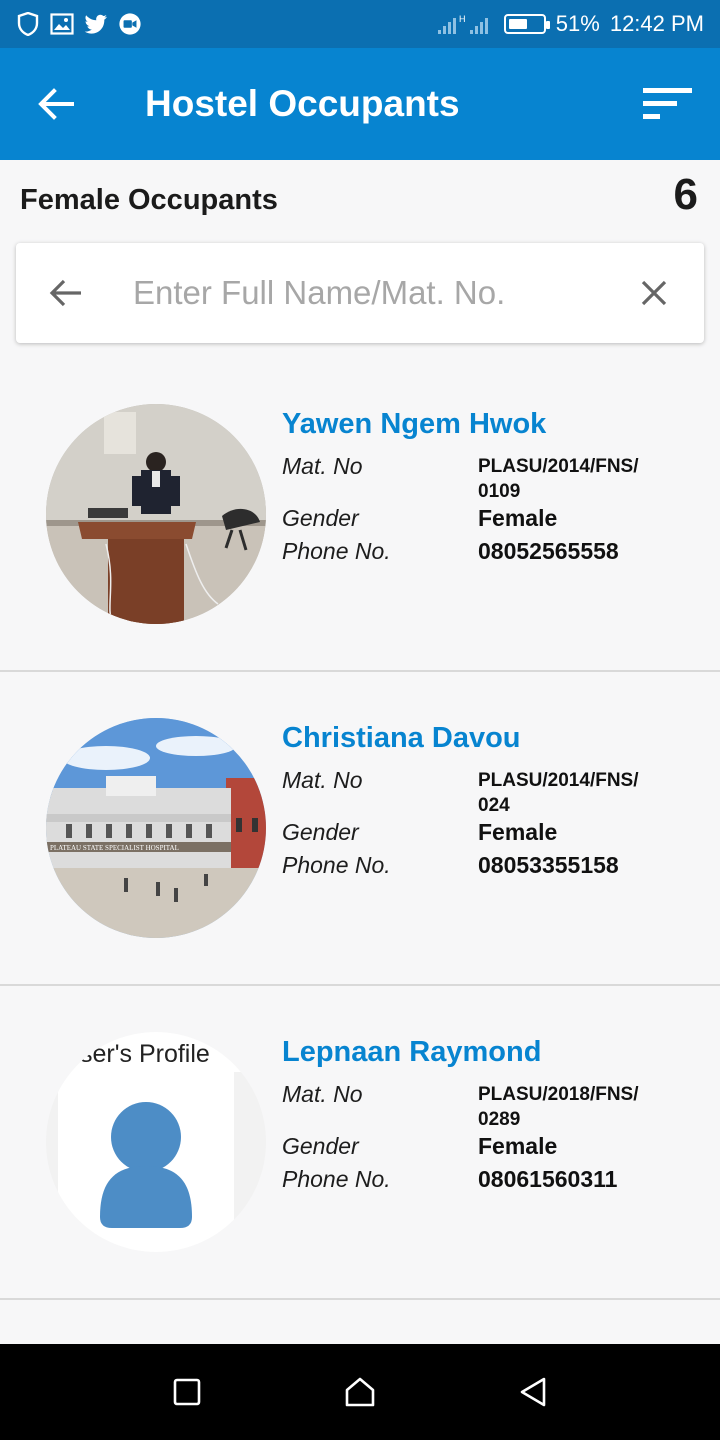  Describe the element at coordinates (414, 424) in the screenshot. I see `occupant-name: Yawen Ngem Hwok` at that location.